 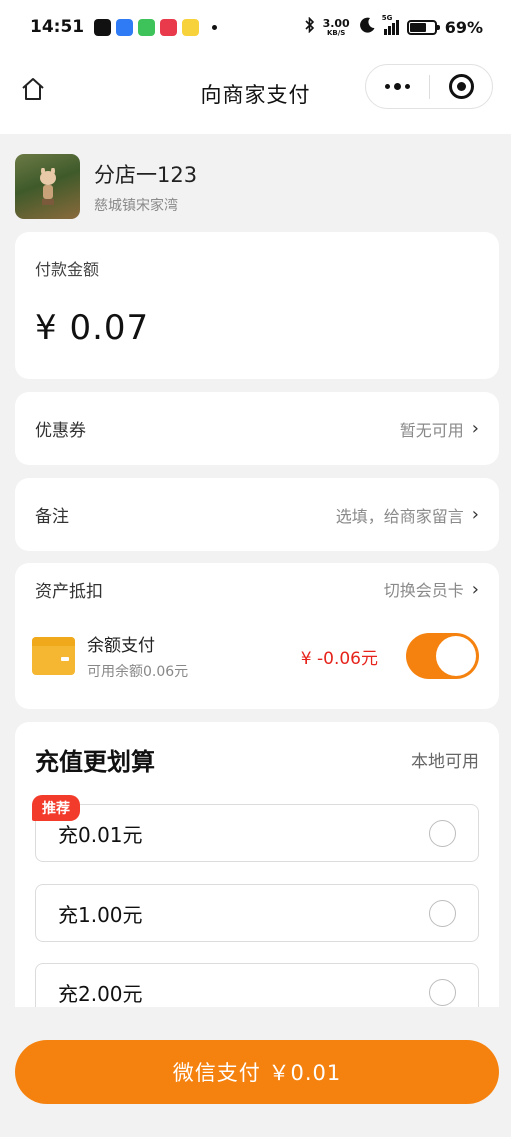 I want to click on recharge-option-label: 充1.00元, so click(x=100, y=914).